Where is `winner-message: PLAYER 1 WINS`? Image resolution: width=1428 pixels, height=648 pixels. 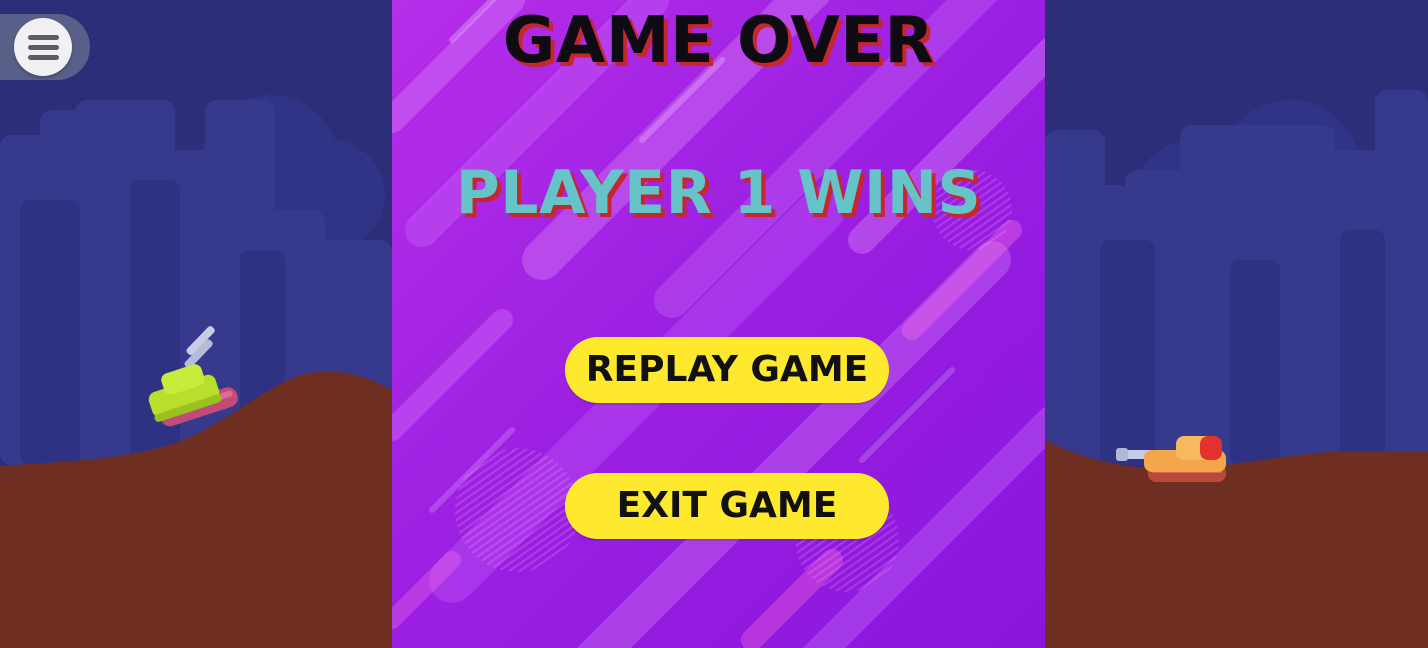
winner-message: PLAYER 1 WINS is located at coordinates (718, 193).